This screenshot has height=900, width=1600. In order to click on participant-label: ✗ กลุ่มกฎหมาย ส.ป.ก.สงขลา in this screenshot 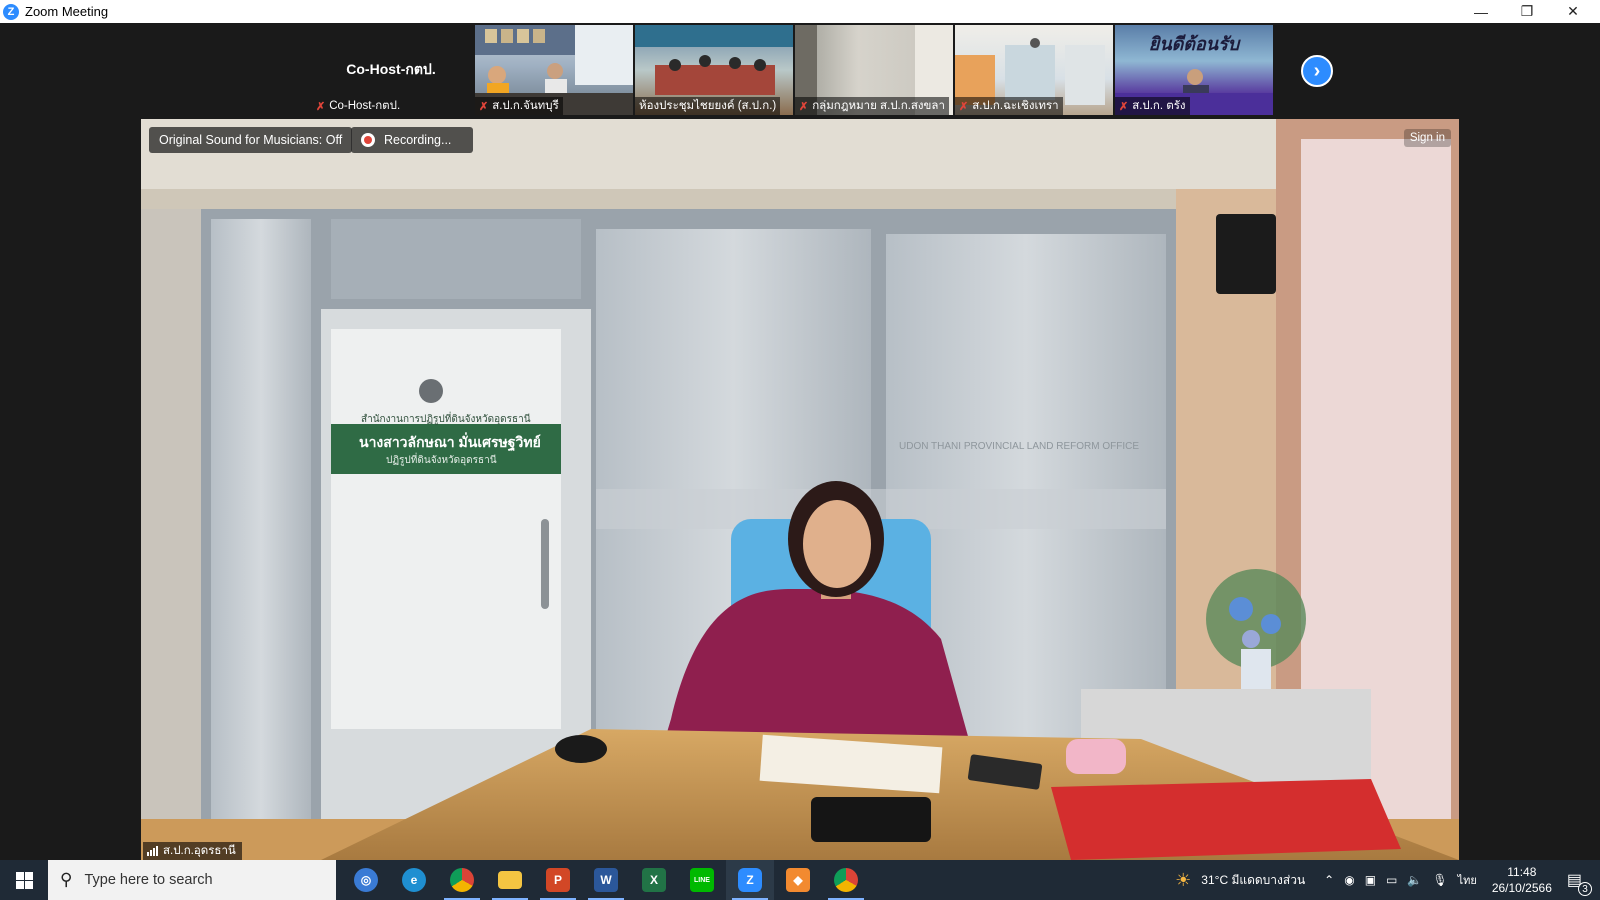, I will do `click(872, 106)`.